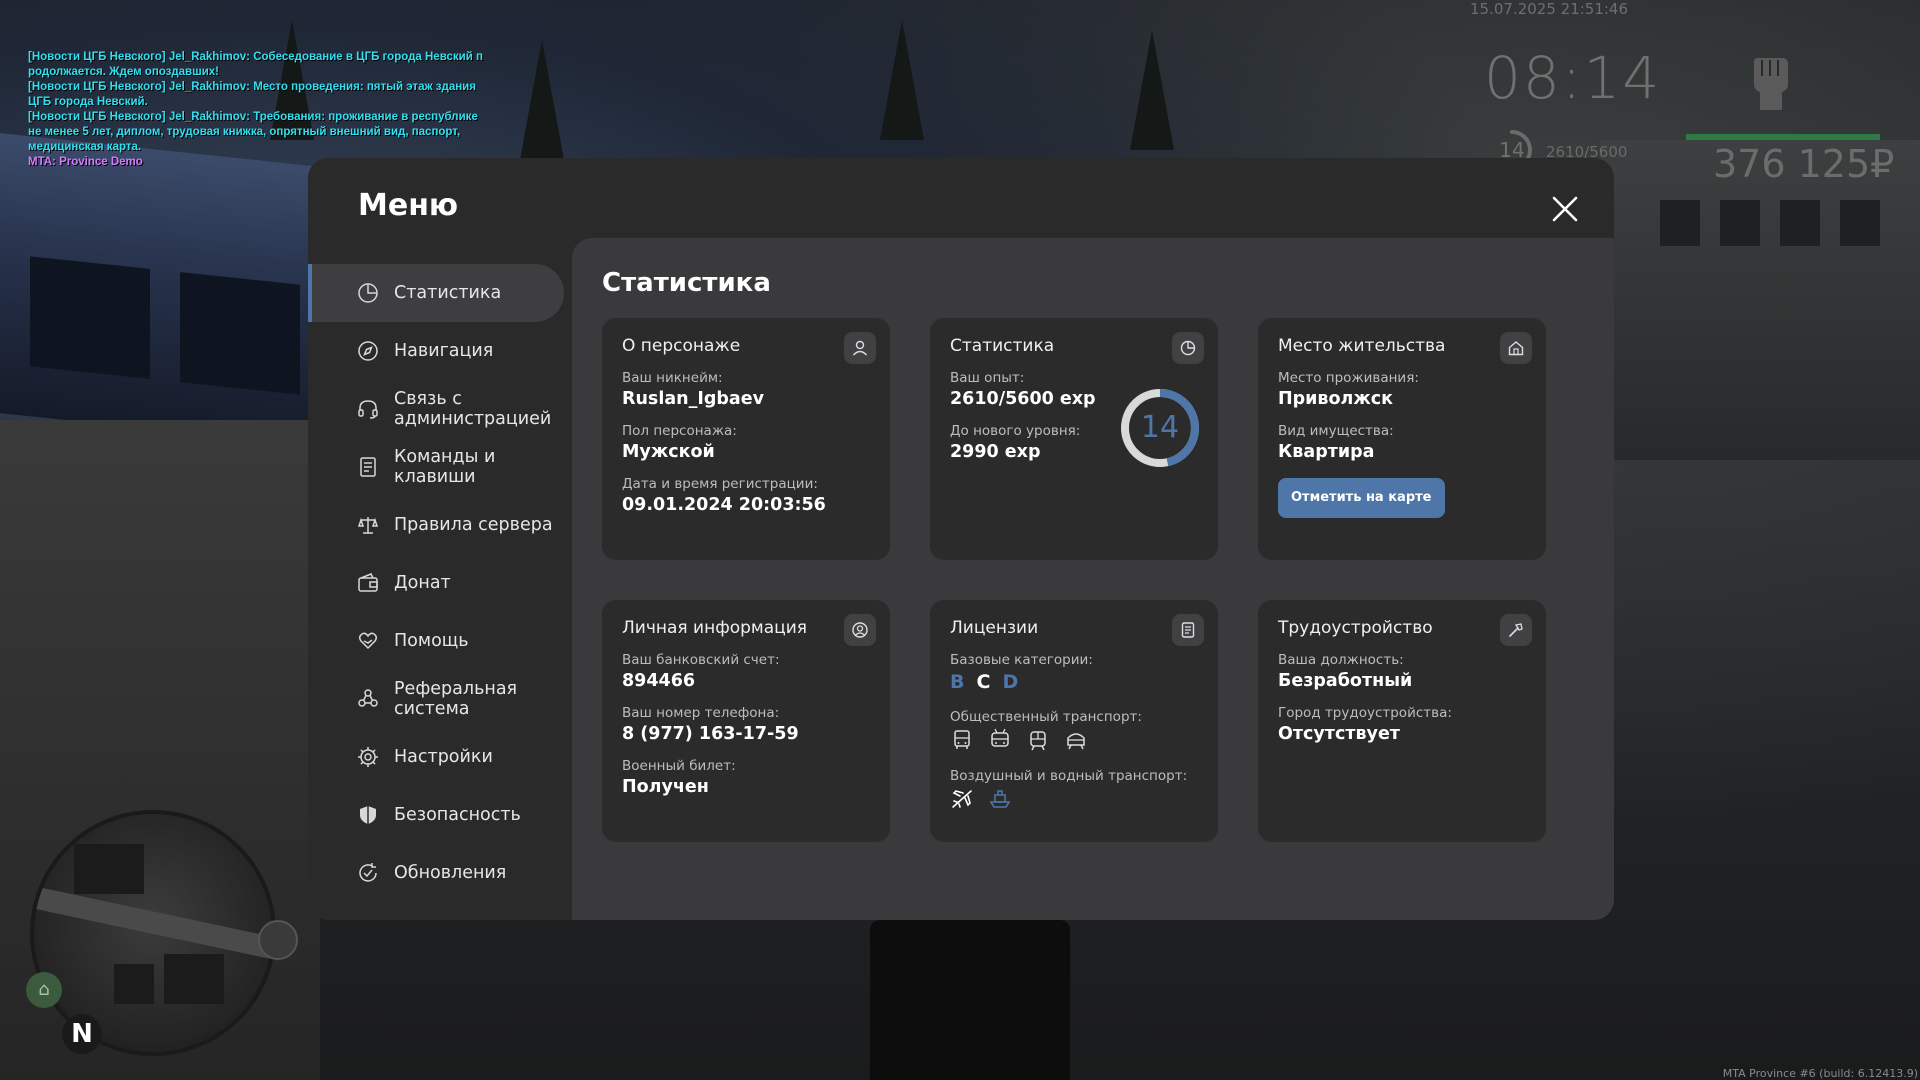 The height and width of the screenshot is (1080, 1920). I want to click on chat-line: родолжается. Ждем опоздавших!, so click(123, 72).